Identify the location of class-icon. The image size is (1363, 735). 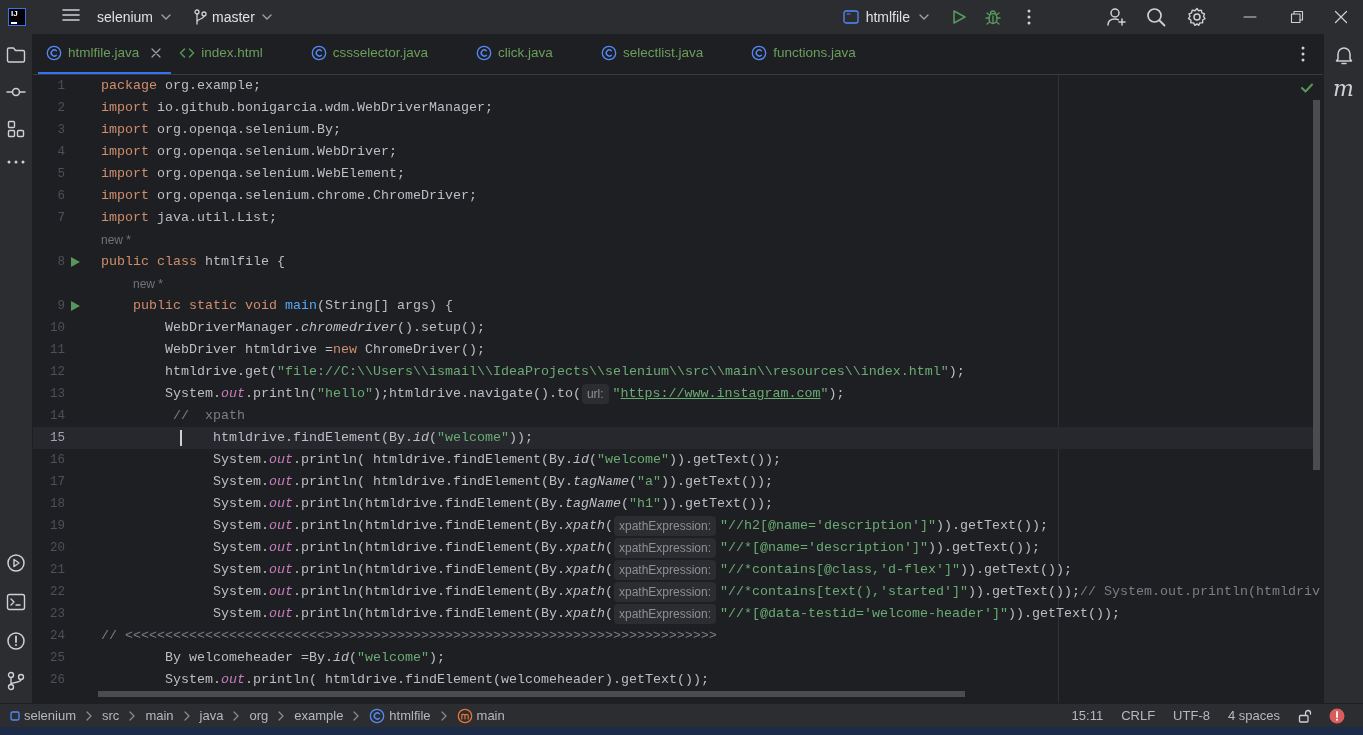
(377, 715).